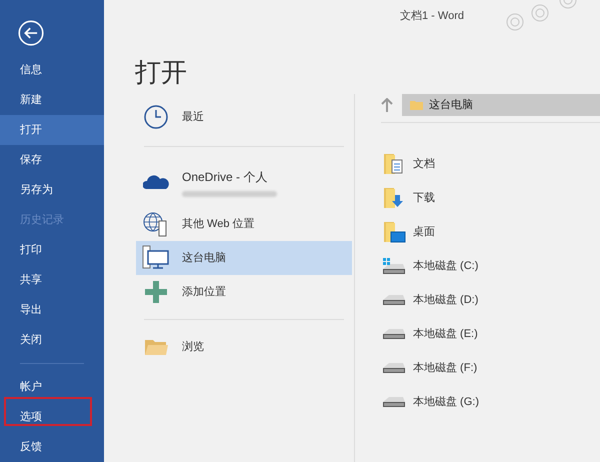  What do you see at coordinates (394, 266) in the screenshot?
I see `system-drive-icon` at bounding box center [394, 266].